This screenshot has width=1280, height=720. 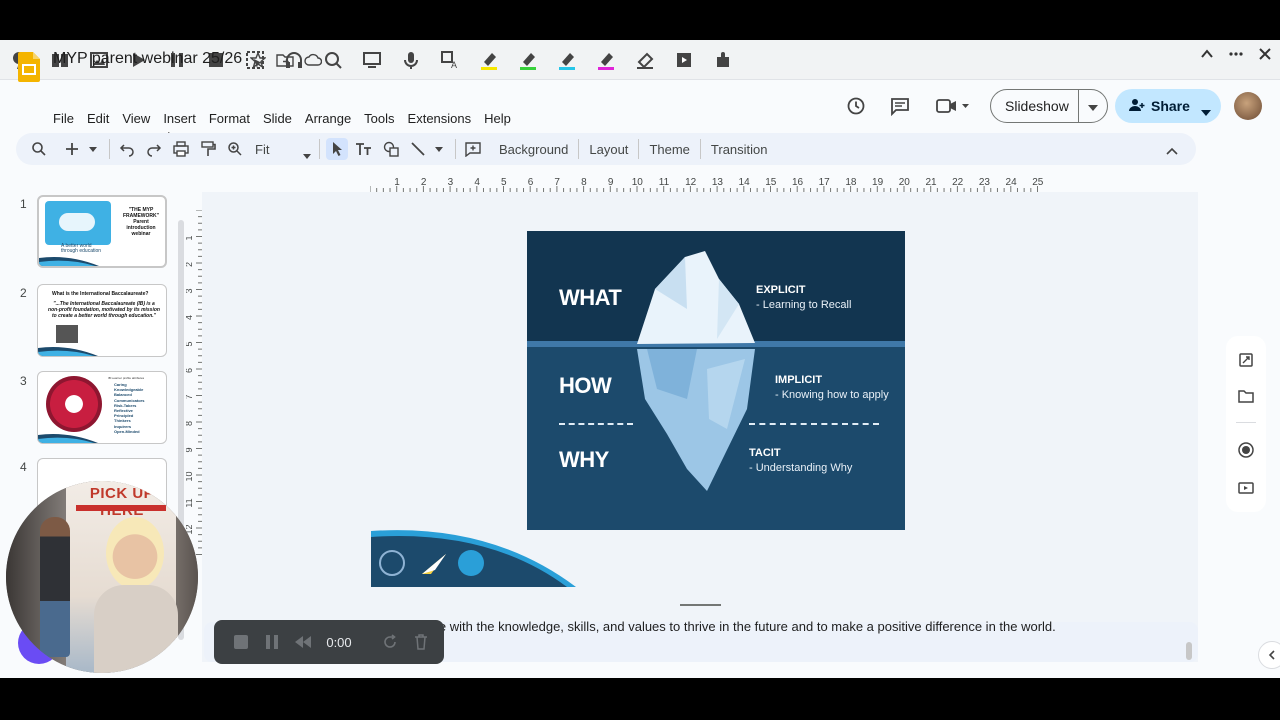 What do you see at coordinates (391, 149) in the screenshot?
I see `shape-icon` at bounding box center [391, 149].